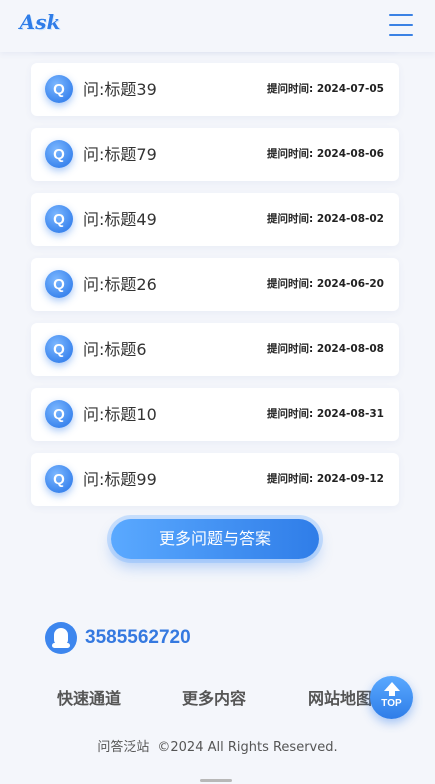  Describe the element at coordinates (391, 703) in the screenshot. I see `back-to-top-label: TOP` at that location.